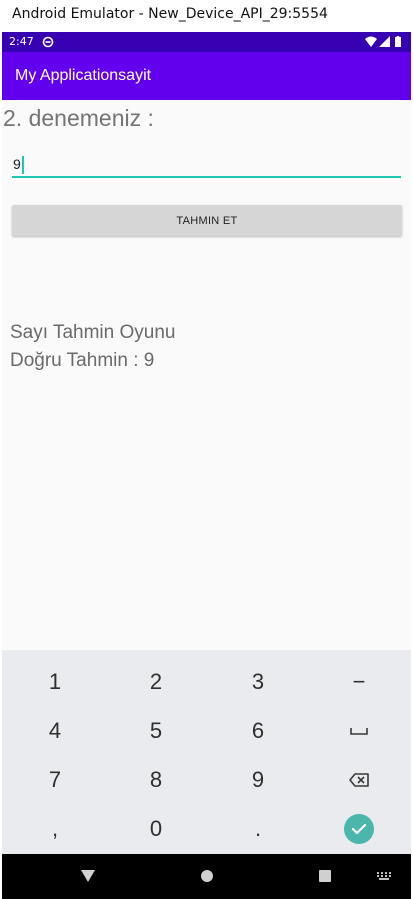 Image resolution: width=413 pixels, height=899 pixels. I want to click on signal-icon, so click(384, 41).